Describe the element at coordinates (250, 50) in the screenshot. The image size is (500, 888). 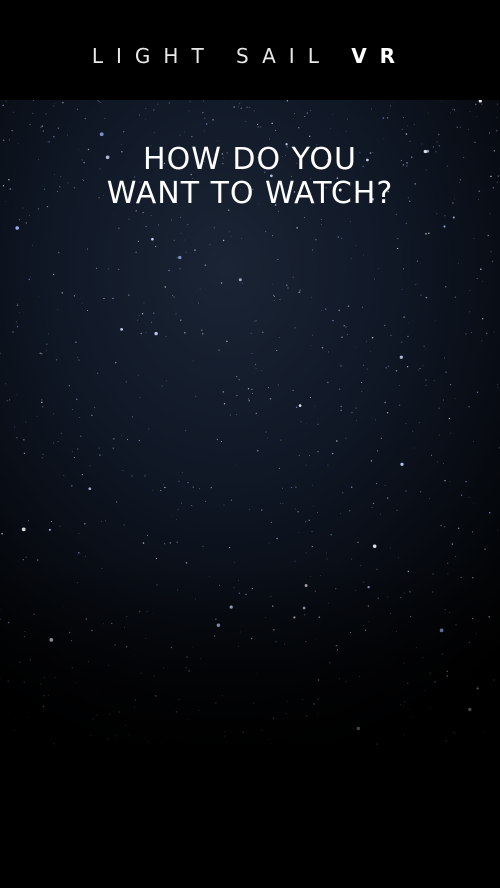
I see `header-bar: LIGHT SAIL VR` at that location.